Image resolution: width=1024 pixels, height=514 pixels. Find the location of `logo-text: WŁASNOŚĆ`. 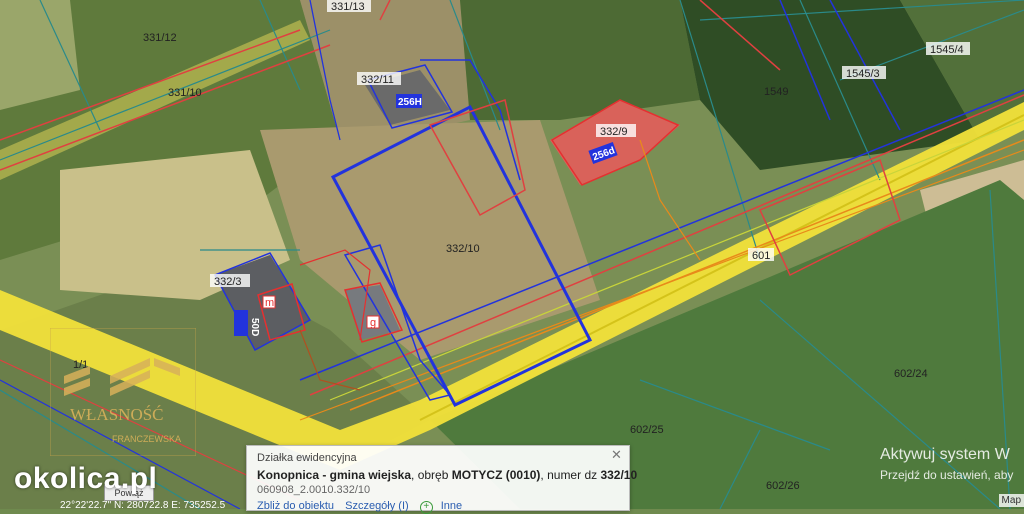

logo-text: WŁASNOŚĆ is located at coordinates (117, 414).